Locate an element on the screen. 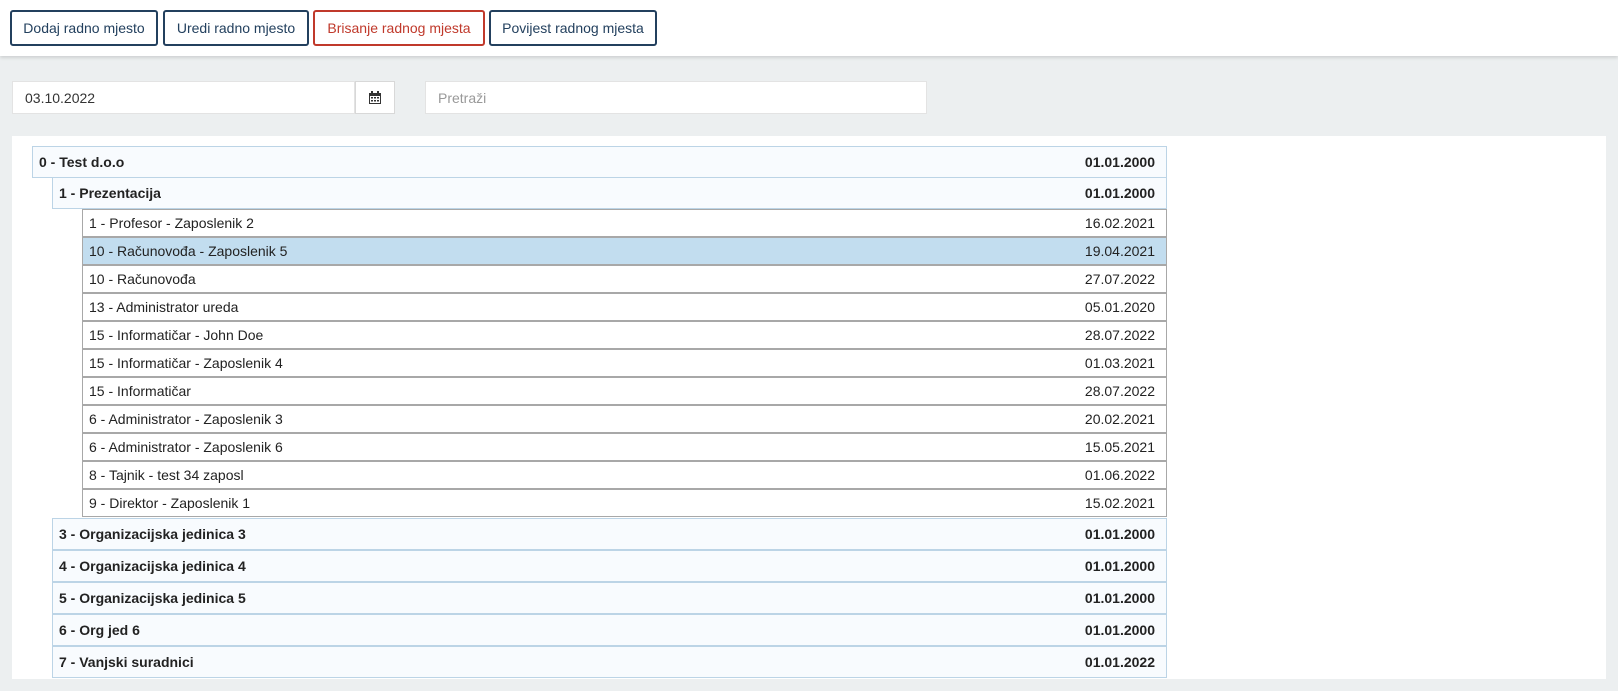 The height and width of the screenshot is (691, 1618). tree-row-label: 15 - Informatičar - Zaposlenik 4 is located at coordinates (186, 363).